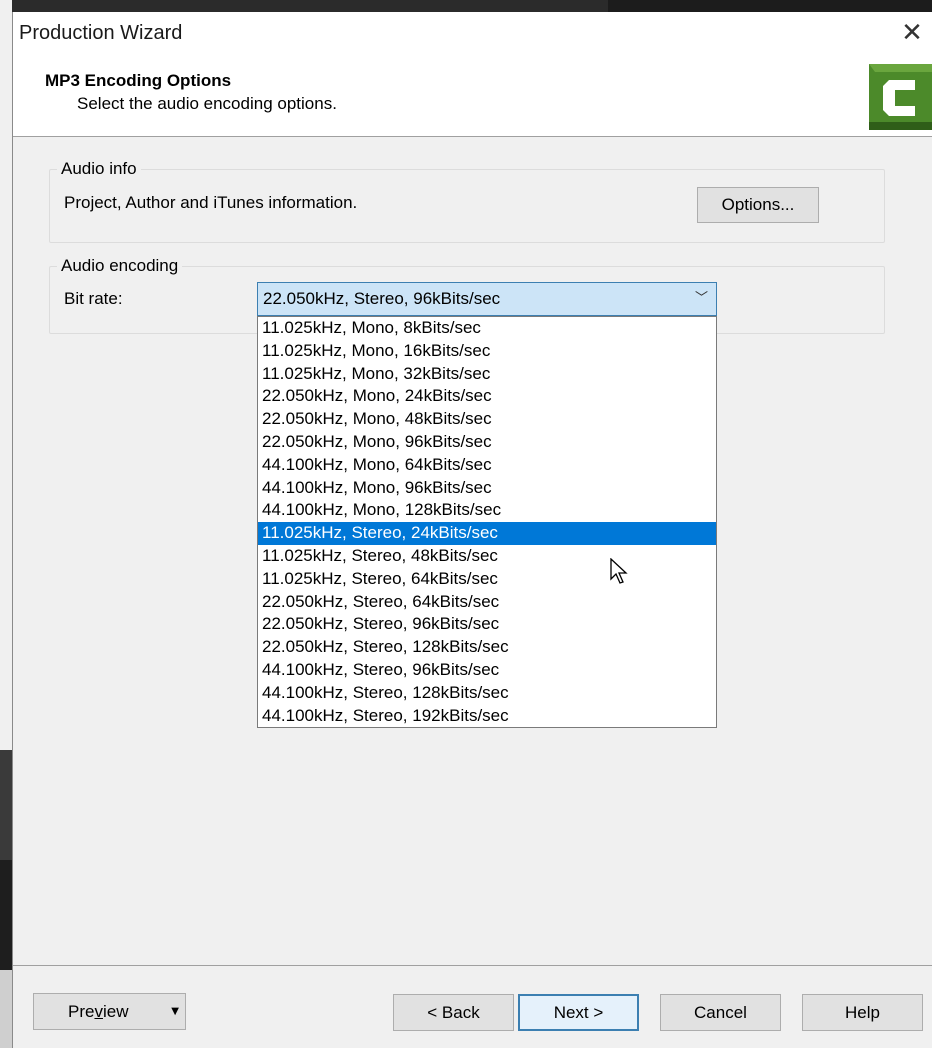 The width and height of the screenshot is (932, 1048). What do you see at coordinates (93, 298) in the screenshot?
I see `bit-rate-label: Bit rate:` at bounding box center [93, 298].